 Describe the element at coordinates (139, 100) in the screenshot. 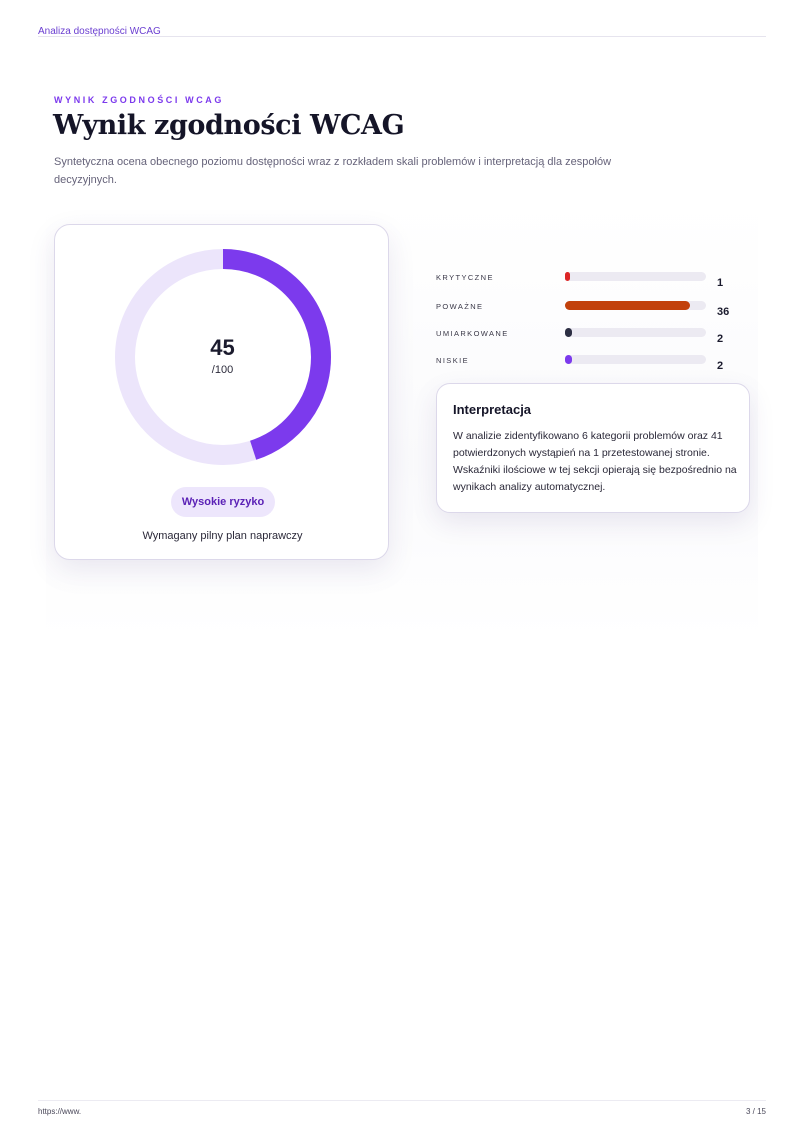

I see `section-eyebrow: WYNIK ZGODNOŚCI WCAG` at that location.